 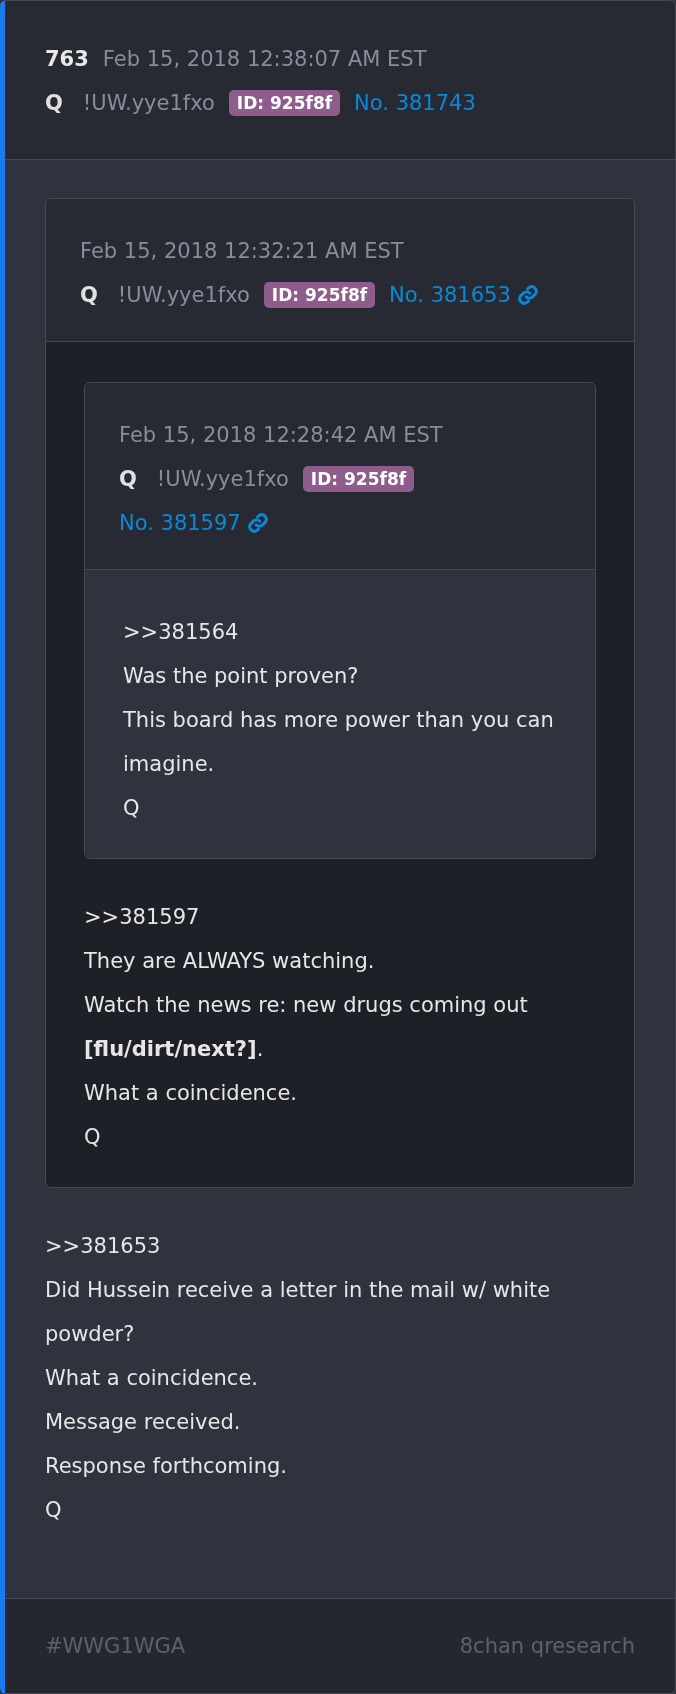 I want to click on post-text: Watch the news re: new drugs coming out [flu/dirt/next?]., so click(x=306, y=1027).